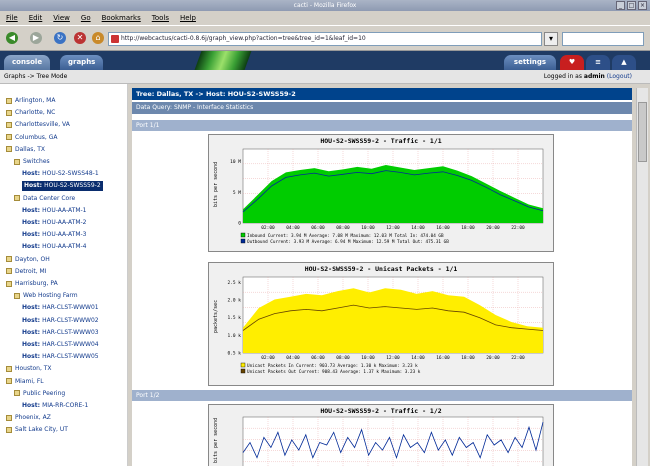  What do you see at coordinates (27, 62) in the screenshot?
I see `tab-console: console` at bounding box center [27, 62].